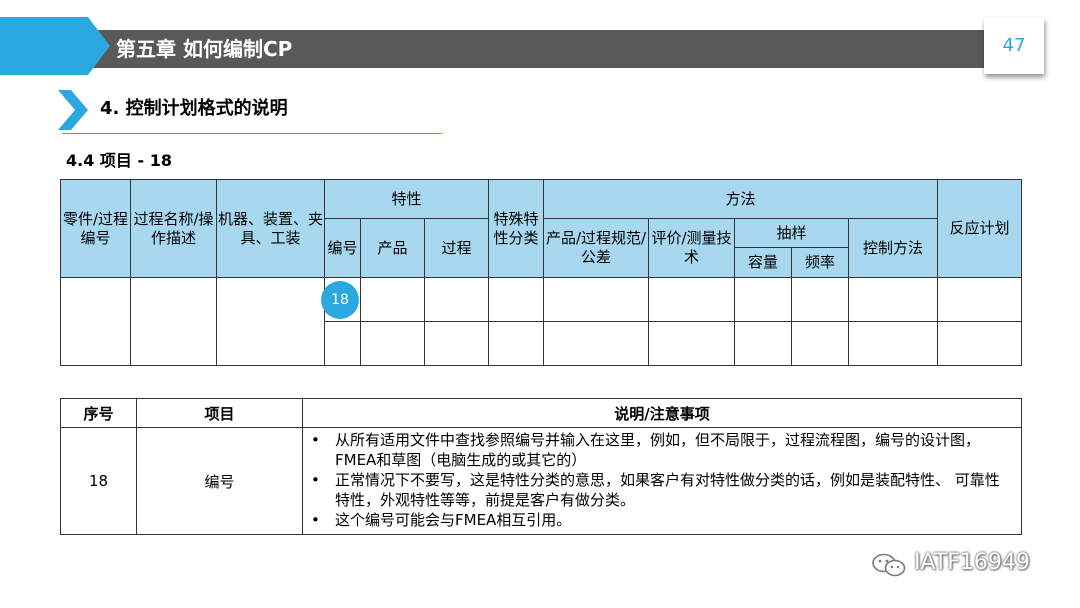  I want to click on chevron-right-icon, so click(73, 110).